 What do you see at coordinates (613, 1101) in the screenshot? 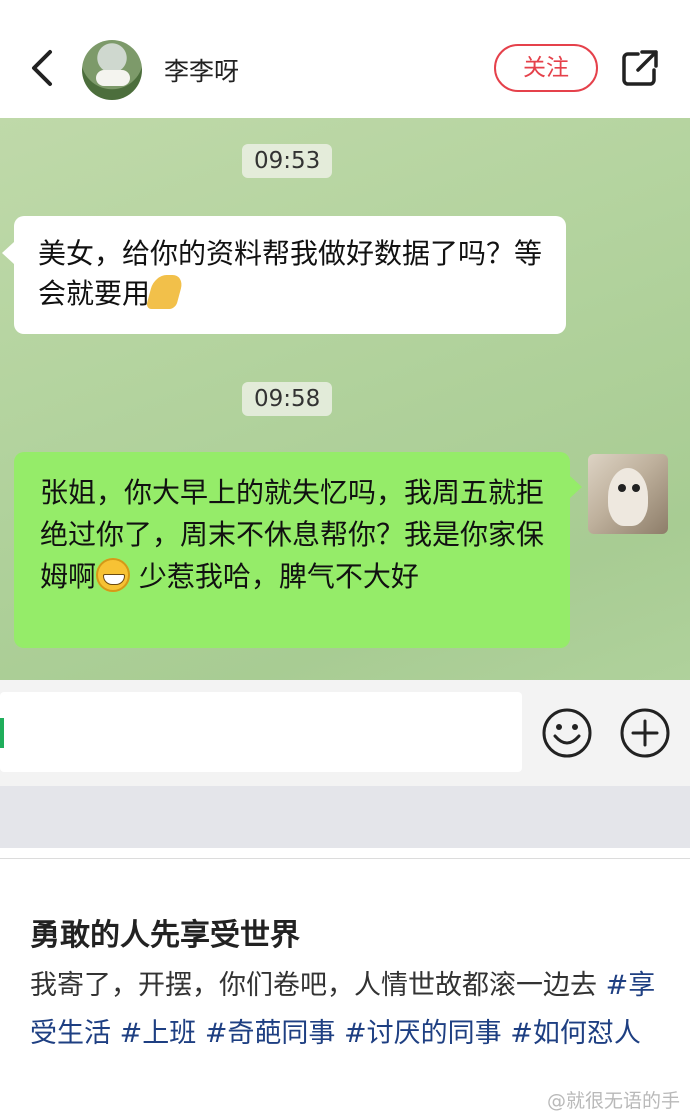
I see `watermark: @就很无语的手` at bounding box center [613, 1101].